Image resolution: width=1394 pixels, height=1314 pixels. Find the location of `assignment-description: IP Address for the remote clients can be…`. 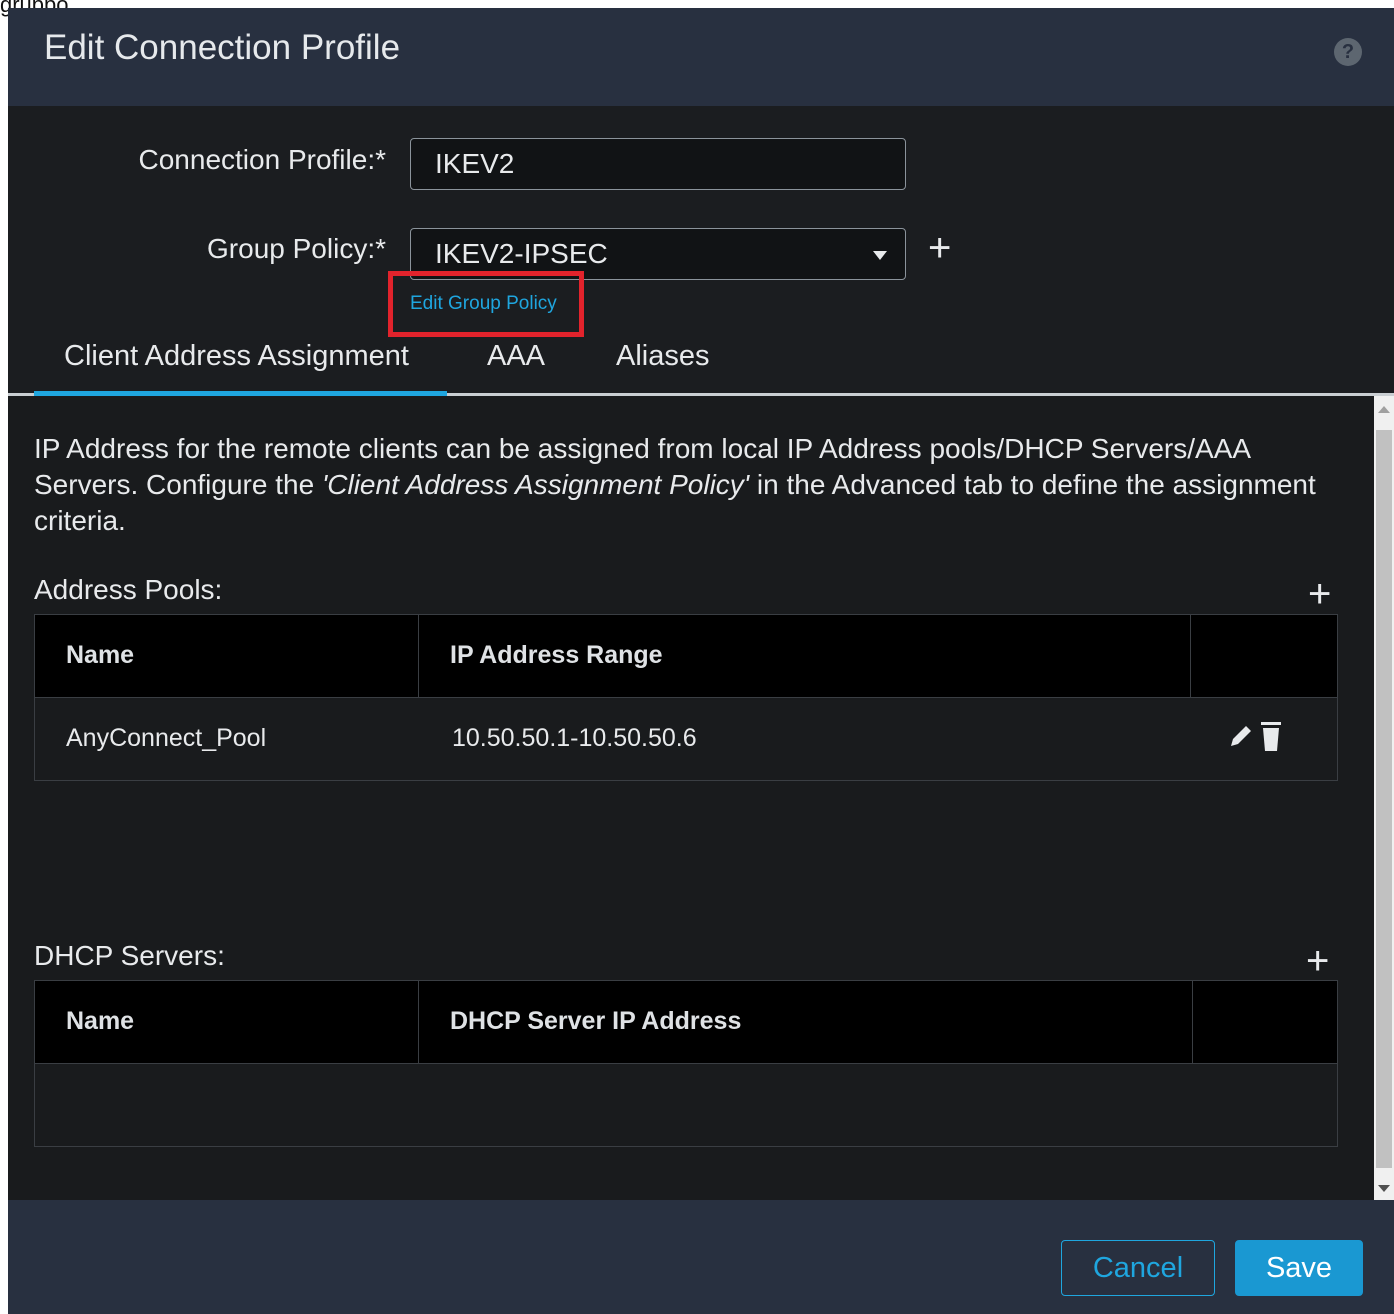

assignment-description: IP Address for the remote clients can be… is located at coordinates (689, 485).